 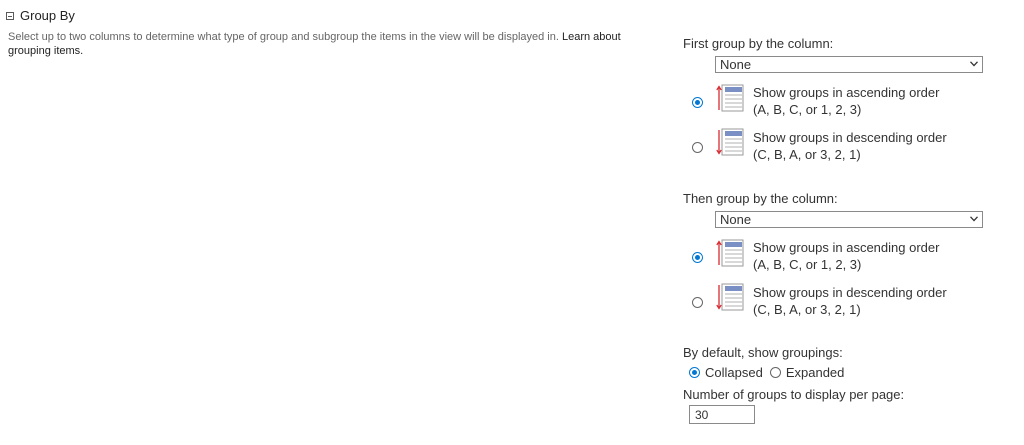 What do you see at coordinates (758, 43) in the screenshot?
I see `first-group-label: First group by the column:` at bounding box center [758, 43].